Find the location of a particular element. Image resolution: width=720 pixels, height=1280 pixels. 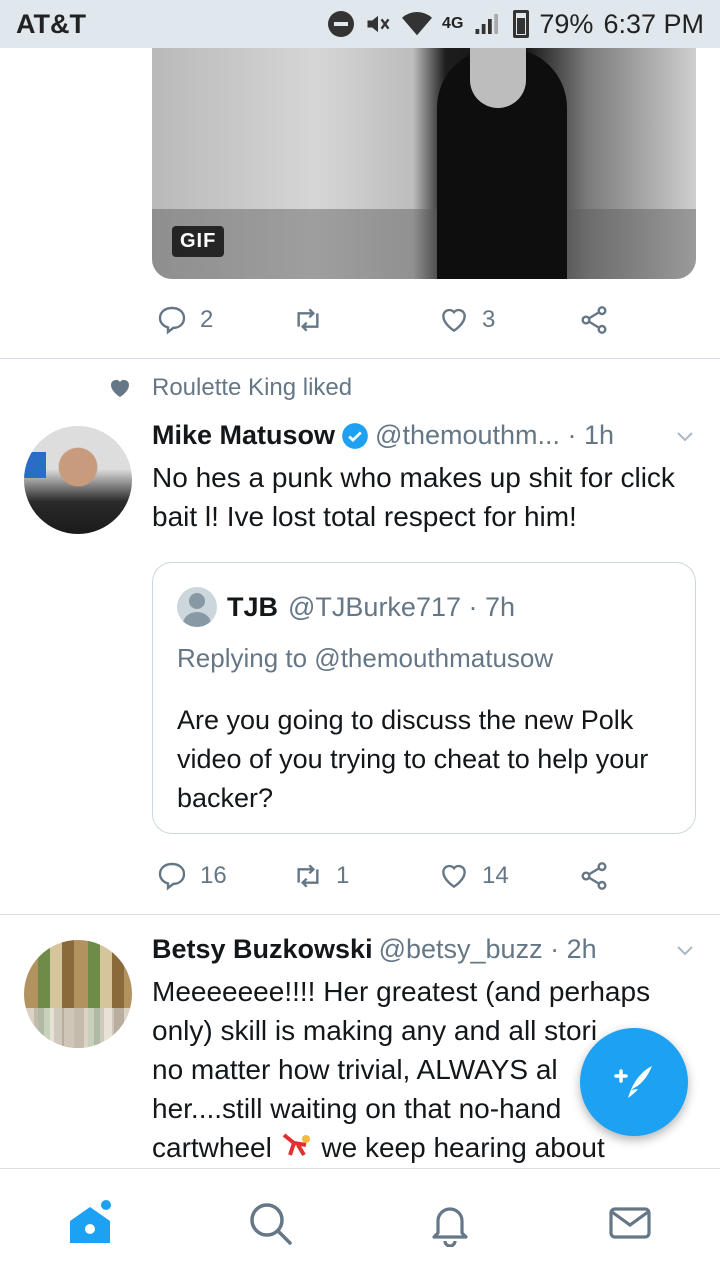

gif-face-shape is located at coordinates (498, 78).